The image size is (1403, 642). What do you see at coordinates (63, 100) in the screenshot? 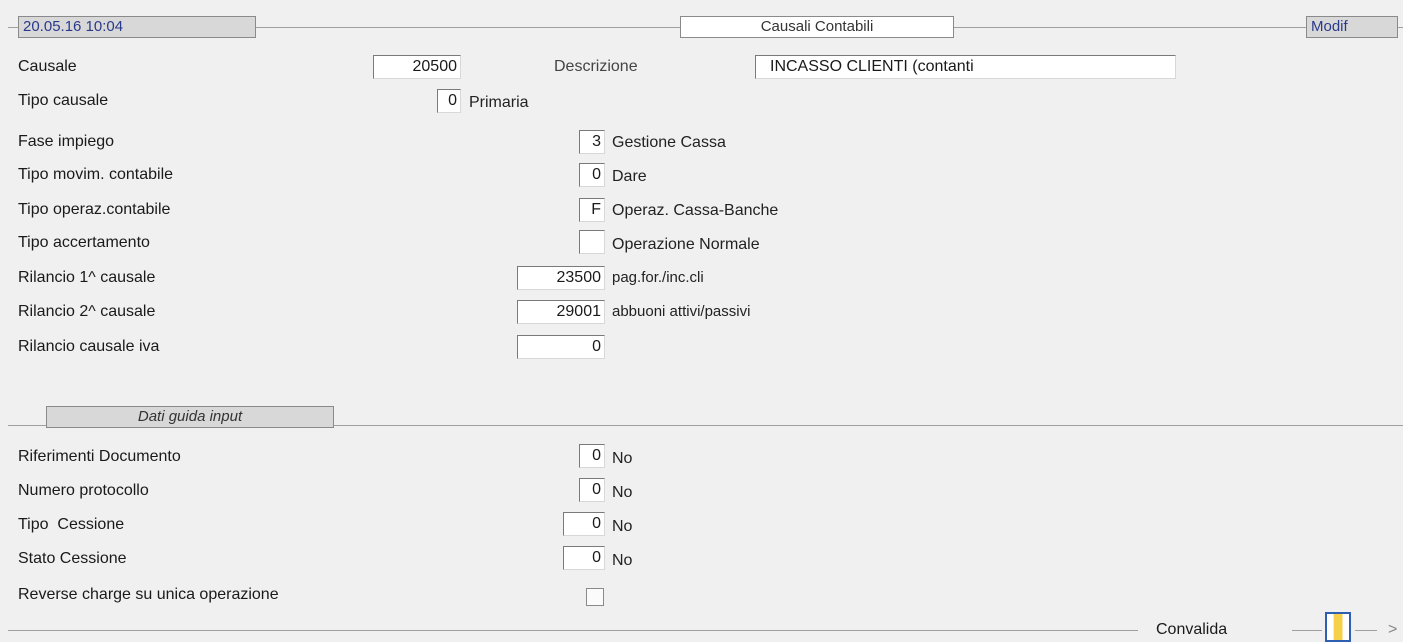
I see `tipo-causale-label: Tipo causale` at bounding box center [63, 100].